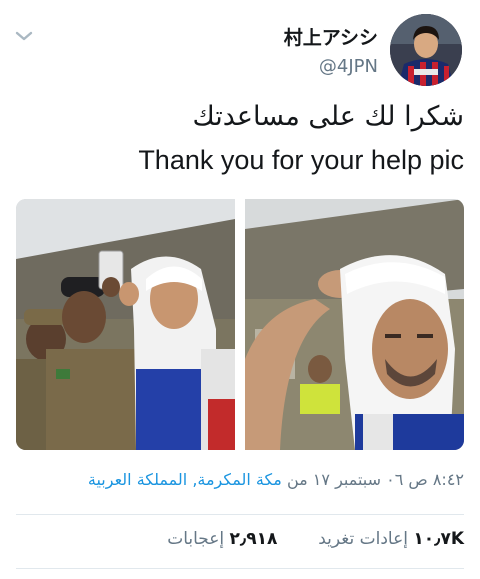 Image resolution: width=480 pixels, height=579 pixels. I want to click on user-avatar-icon, so click(426, 50).